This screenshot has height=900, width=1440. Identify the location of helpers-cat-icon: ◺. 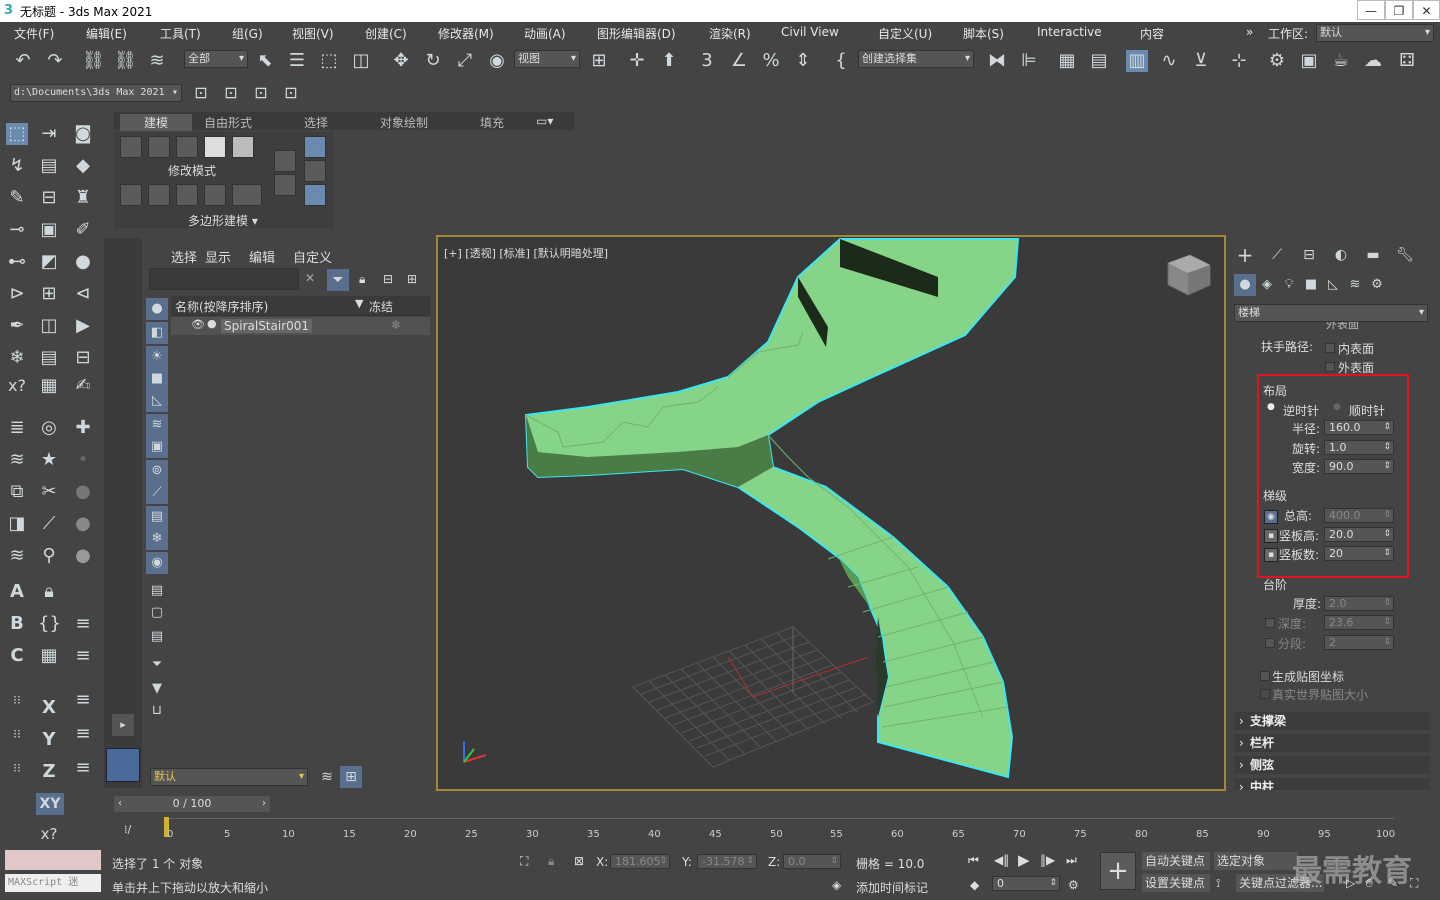
(1333, 285).